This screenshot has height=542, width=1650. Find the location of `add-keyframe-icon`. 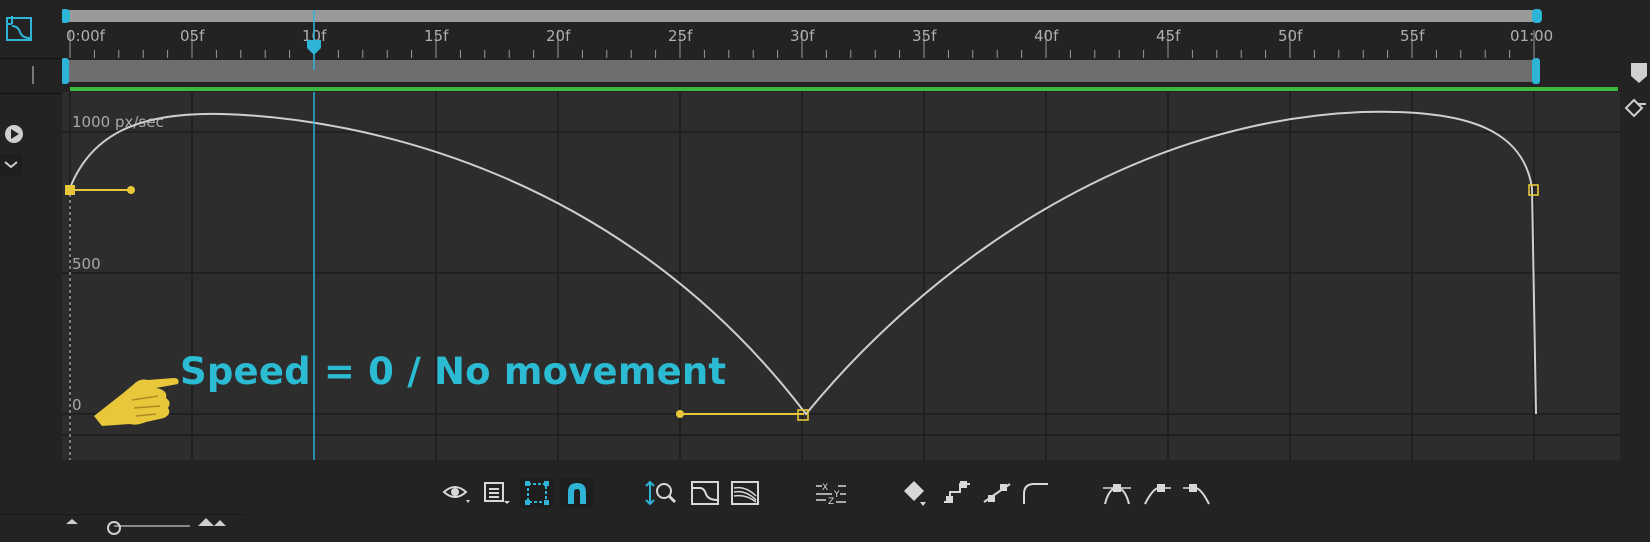

add-keyframe-icon is located at coordinates (1636, 108).